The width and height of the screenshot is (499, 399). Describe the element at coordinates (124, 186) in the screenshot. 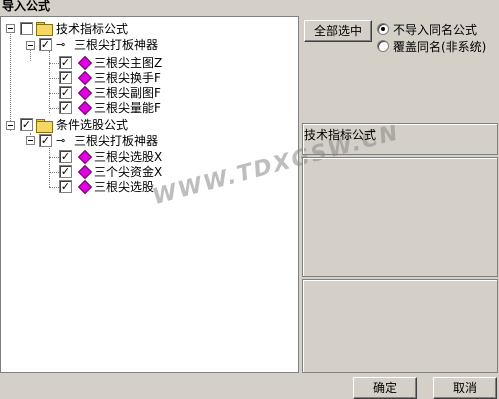

I see `leaf-label: 三根尖选股` at that location.